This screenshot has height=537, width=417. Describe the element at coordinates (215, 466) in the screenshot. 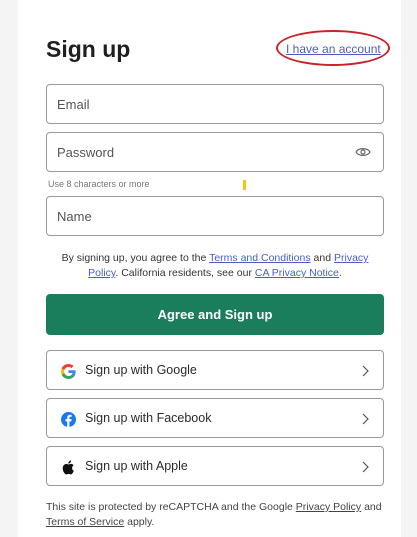

I see `apple-signup-button: Sign up with Apple` at that location.